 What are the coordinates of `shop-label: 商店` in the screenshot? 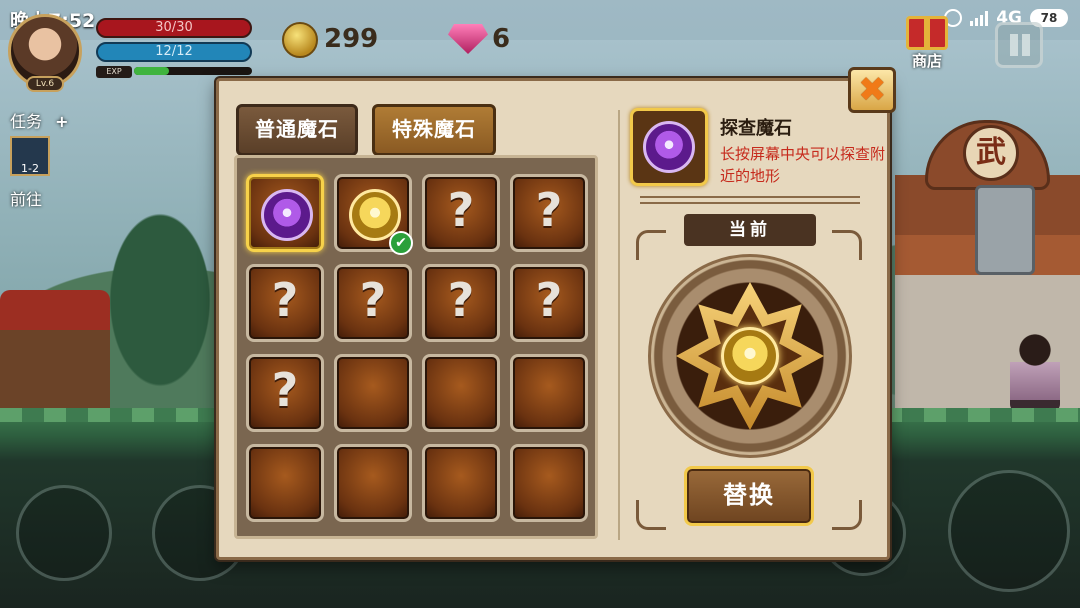 It's located at (926, 61).